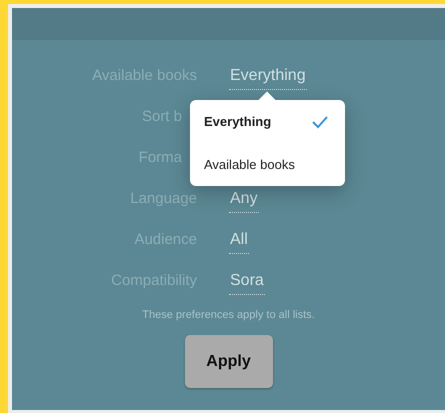 The height and width of the screenshot is (413, 445). Describe the element at coordinates (267, 164) in the screenshot. I see `menu-option: Available books` at that location.